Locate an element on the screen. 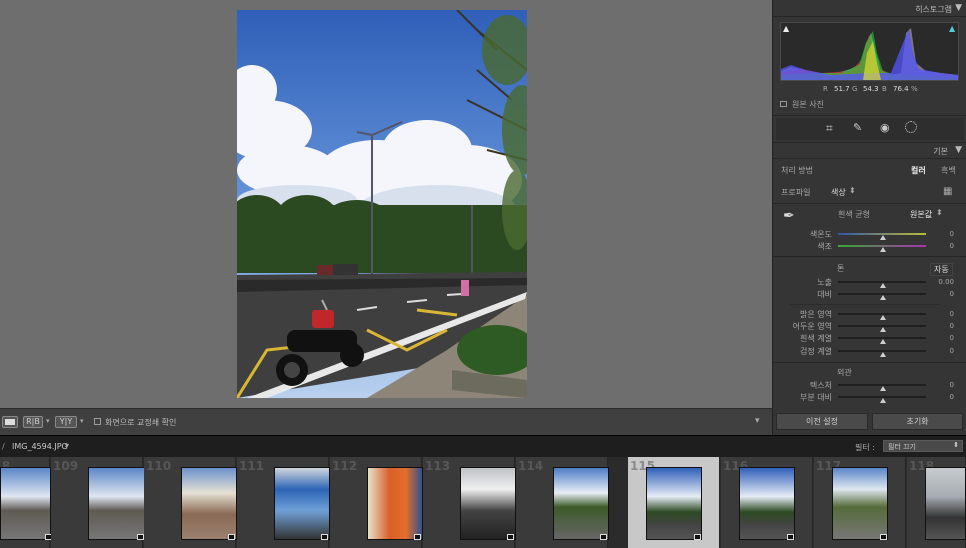 This screenshot has height=548, width=966. tint-label: 색조 is located at coordinates (824, 246).